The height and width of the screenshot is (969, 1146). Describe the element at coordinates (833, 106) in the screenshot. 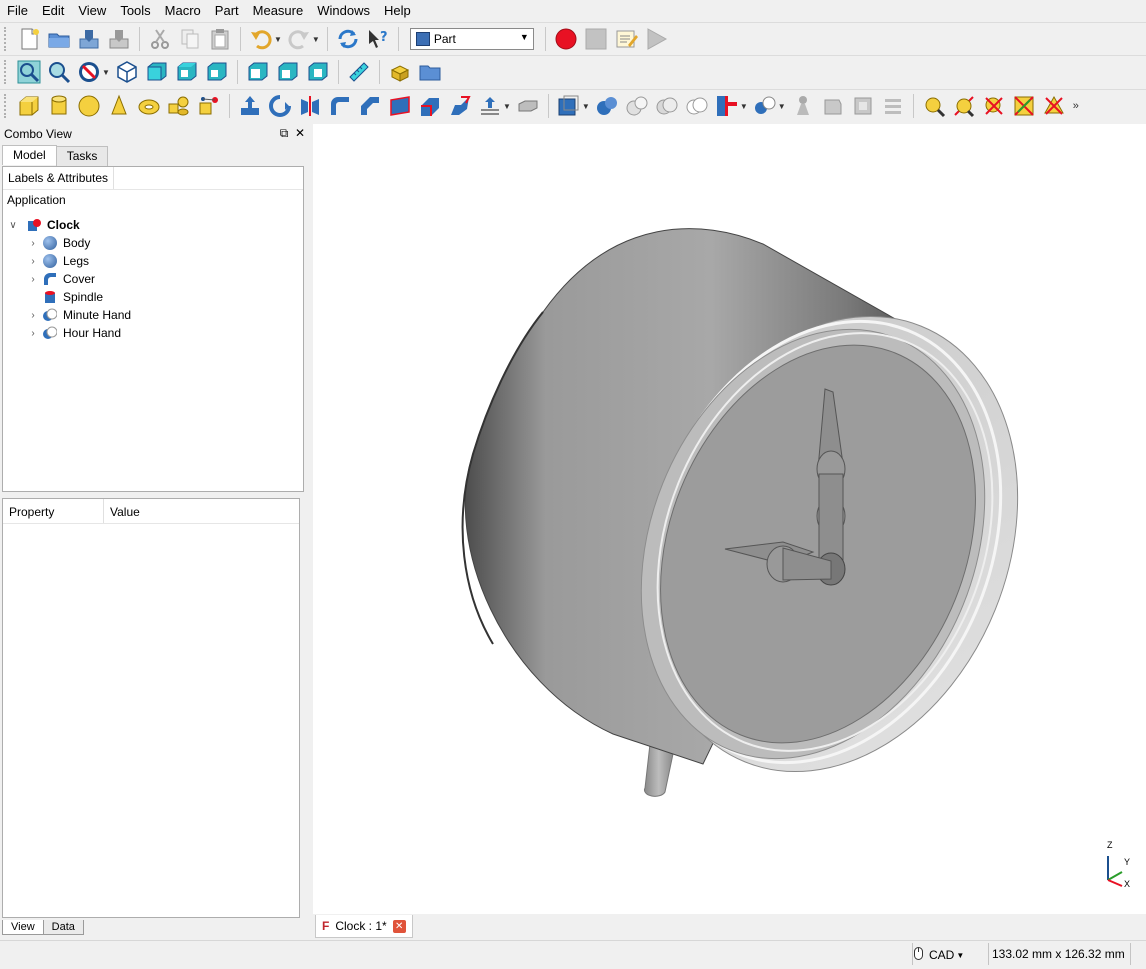

I see `defeaturing-icon` at that location.